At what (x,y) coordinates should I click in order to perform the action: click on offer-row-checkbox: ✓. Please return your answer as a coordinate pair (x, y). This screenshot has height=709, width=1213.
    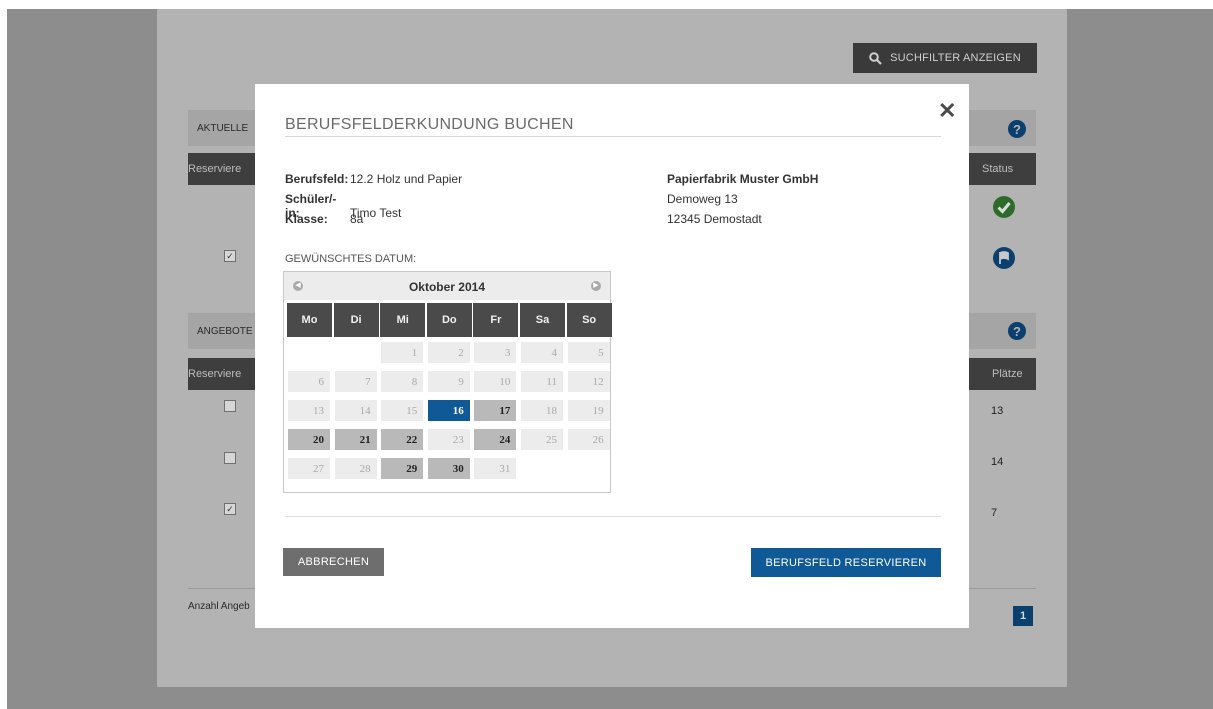
    Looking at the image, I should click on (230, 509).